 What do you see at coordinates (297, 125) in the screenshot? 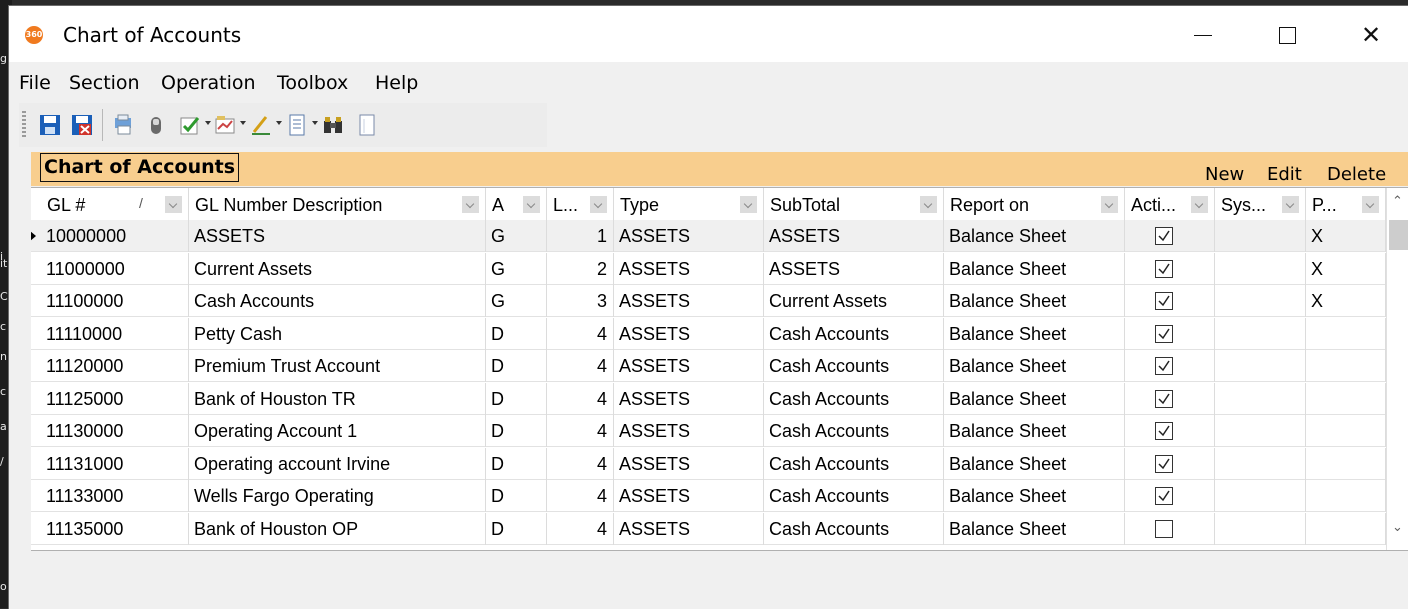
I see `document-icon` at bounding box center [297, 125].